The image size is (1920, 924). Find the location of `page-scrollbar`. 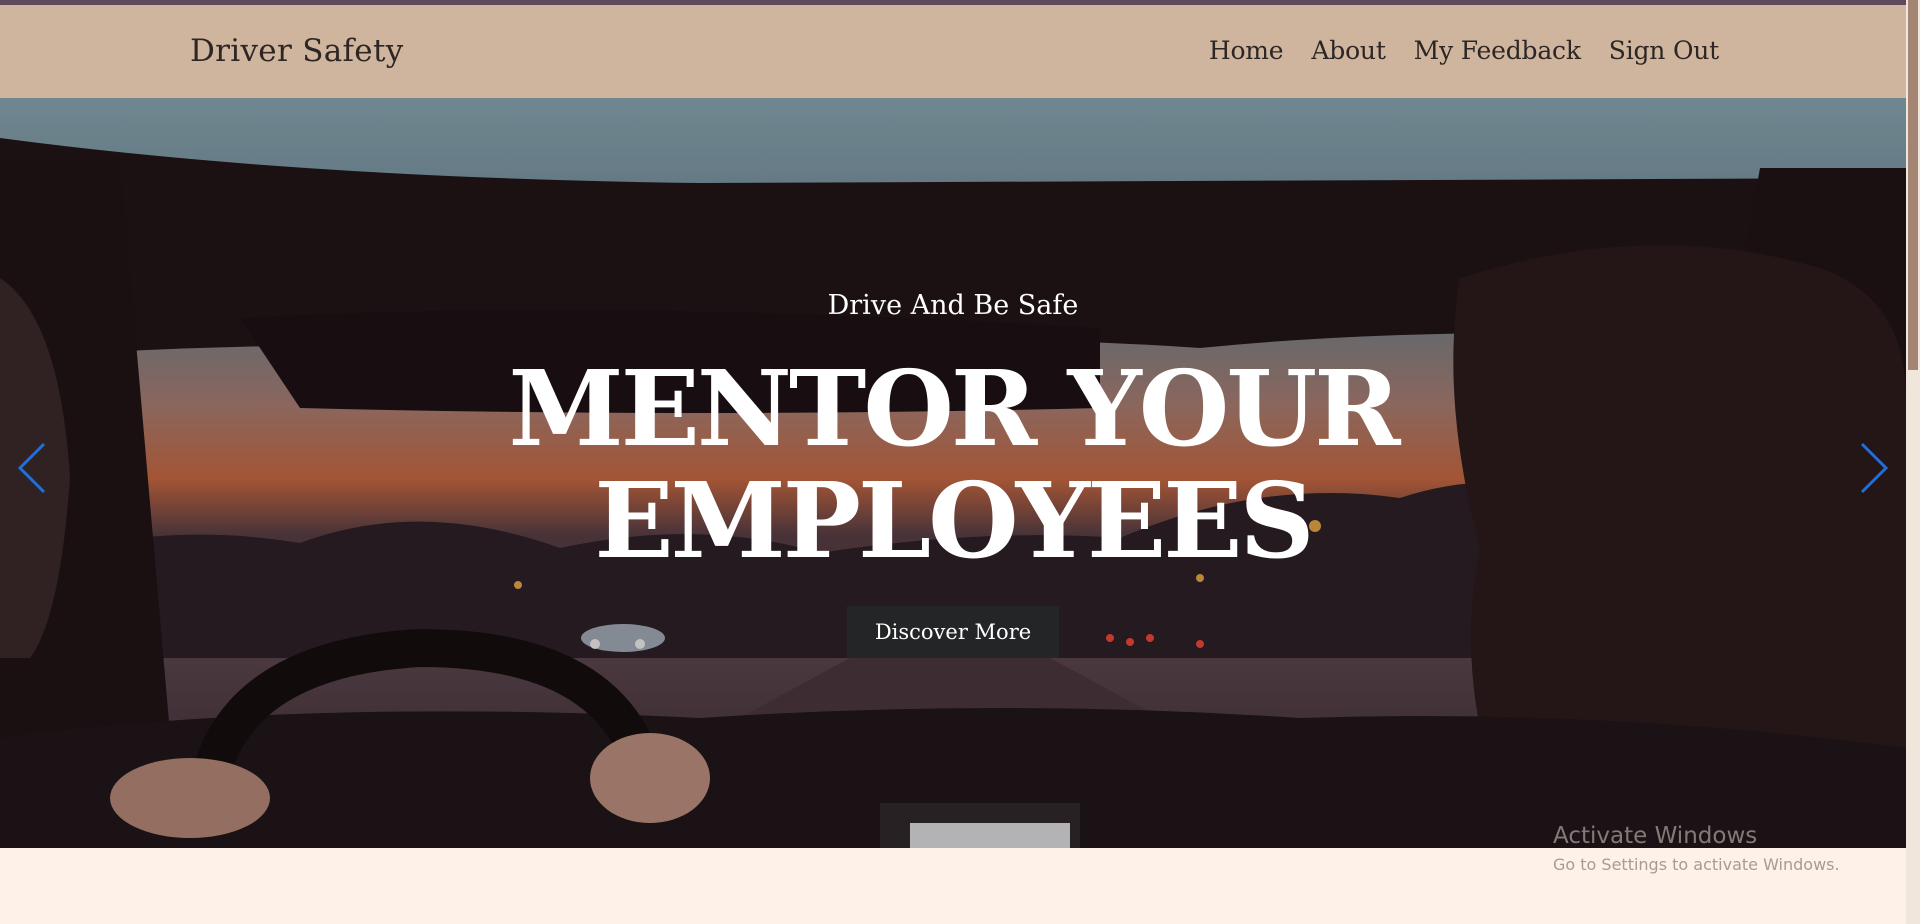

page-scrollbar is located at coordinates (1913, 462).